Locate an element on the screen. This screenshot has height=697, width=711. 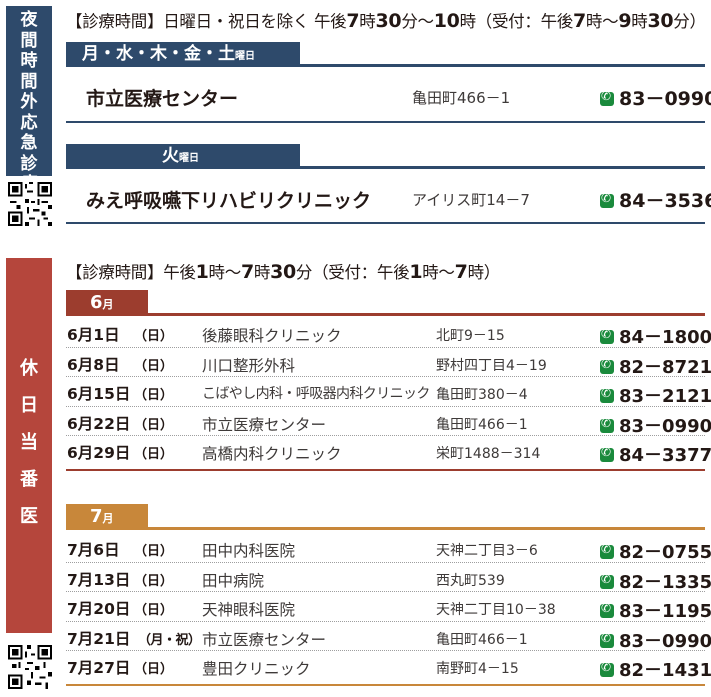
hours-text: 午後 is located at coordinates (179, 272).